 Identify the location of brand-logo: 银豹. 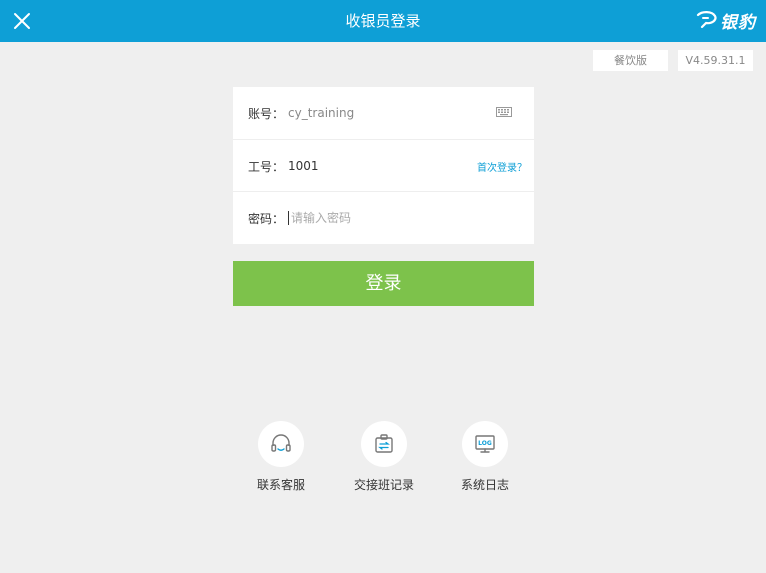
(726, 20).